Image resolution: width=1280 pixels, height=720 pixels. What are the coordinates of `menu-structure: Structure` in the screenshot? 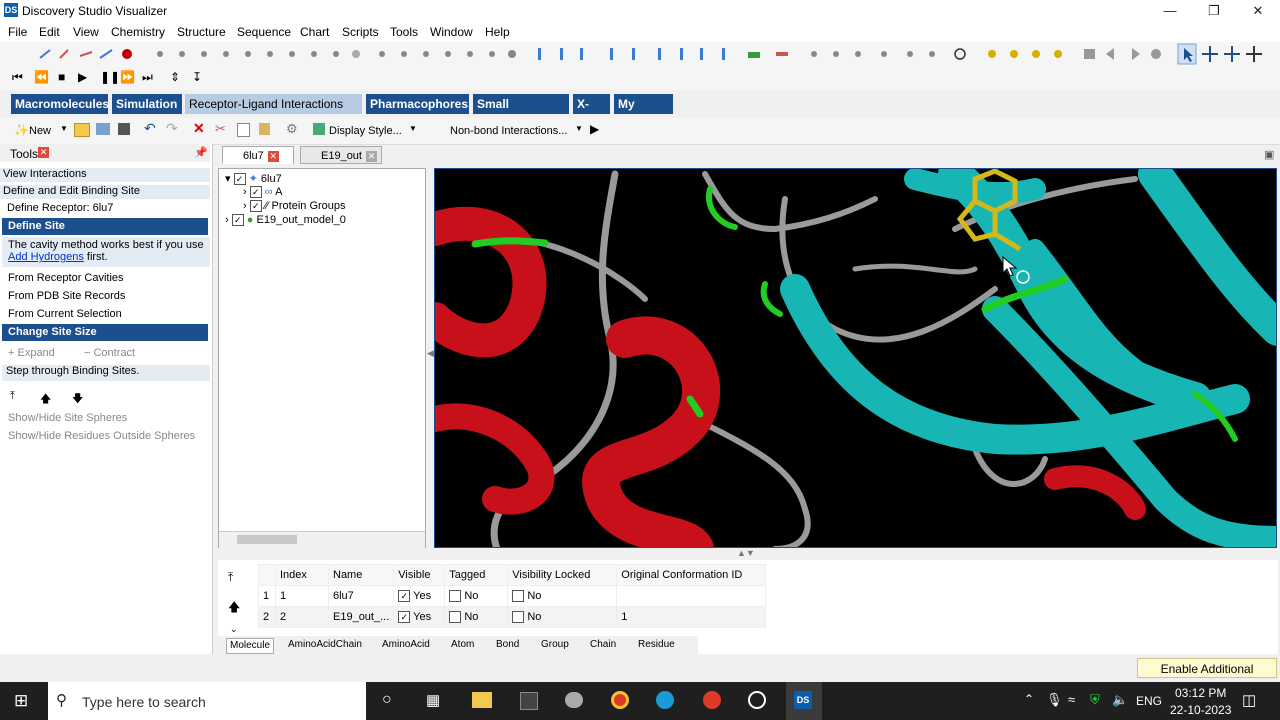 It's located at (201, 32).